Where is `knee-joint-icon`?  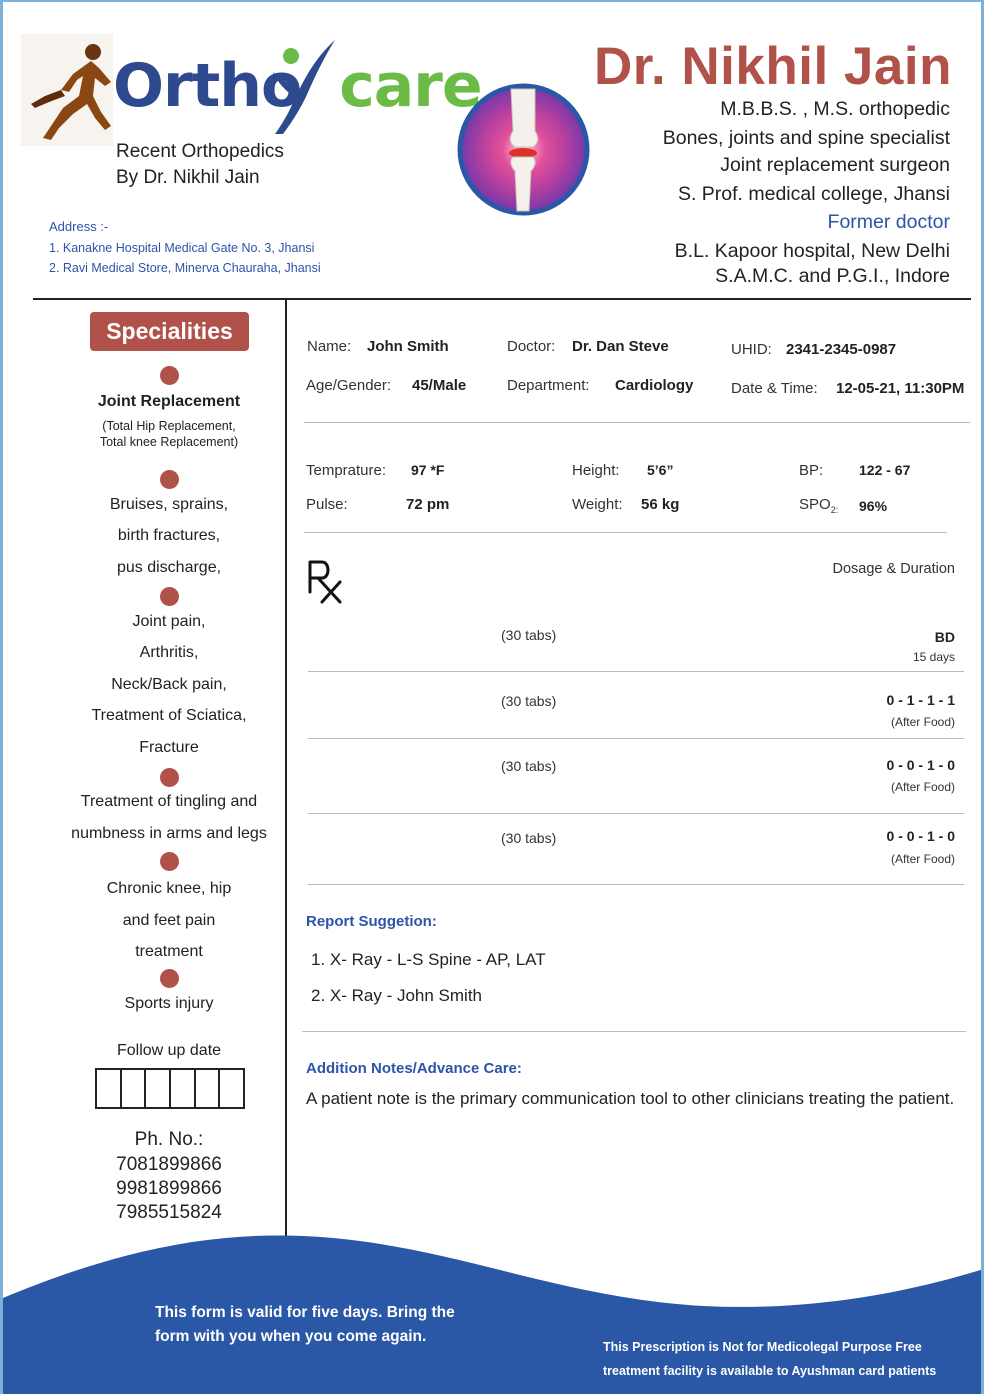
knee-joint-icon is located at coordinates (523, 149).